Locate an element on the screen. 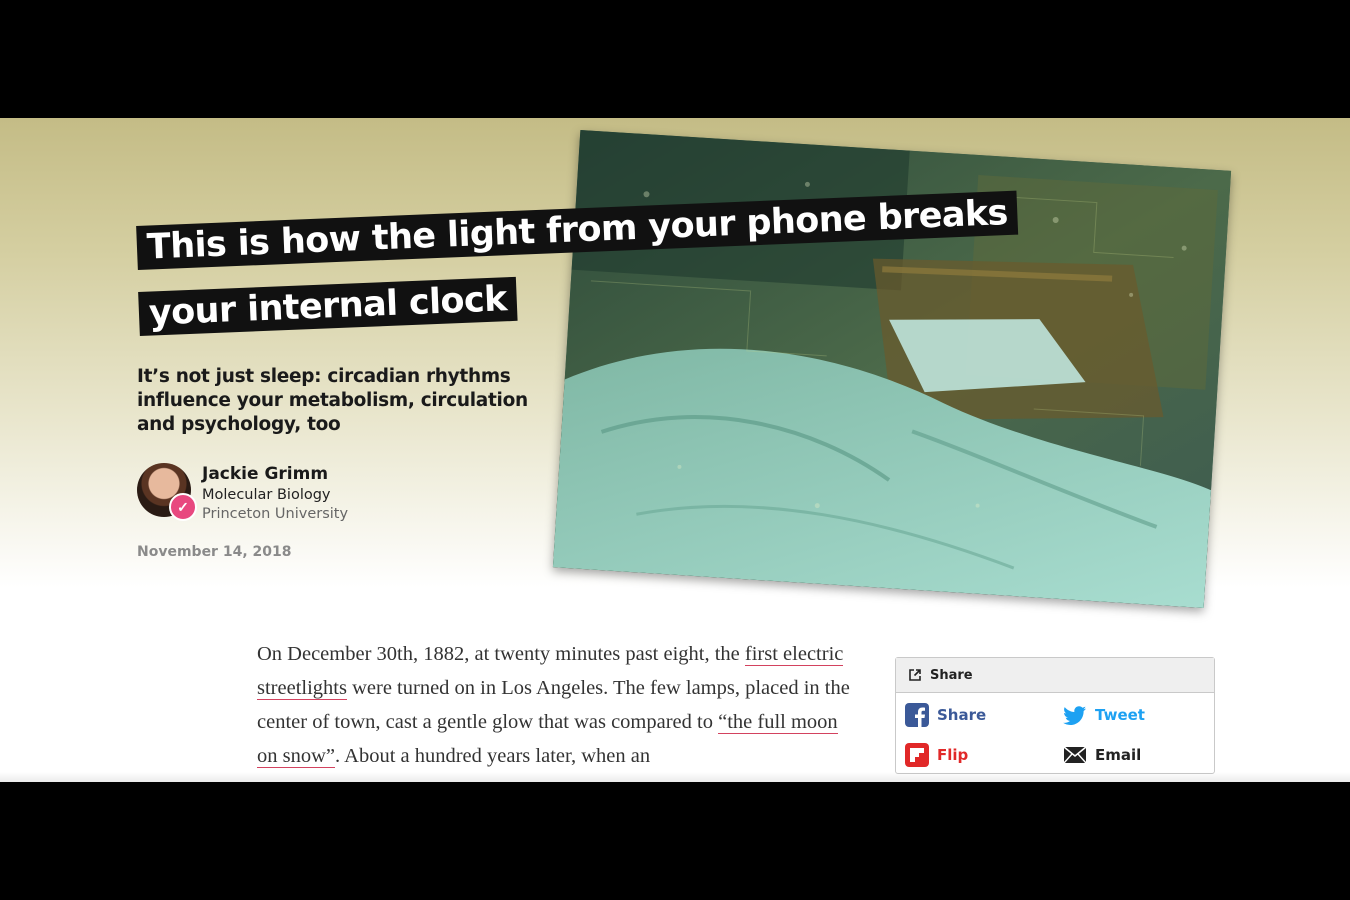 The width and height of the screenshot is (1350, 900). scroll-fade is located at coordinates (675, 777).